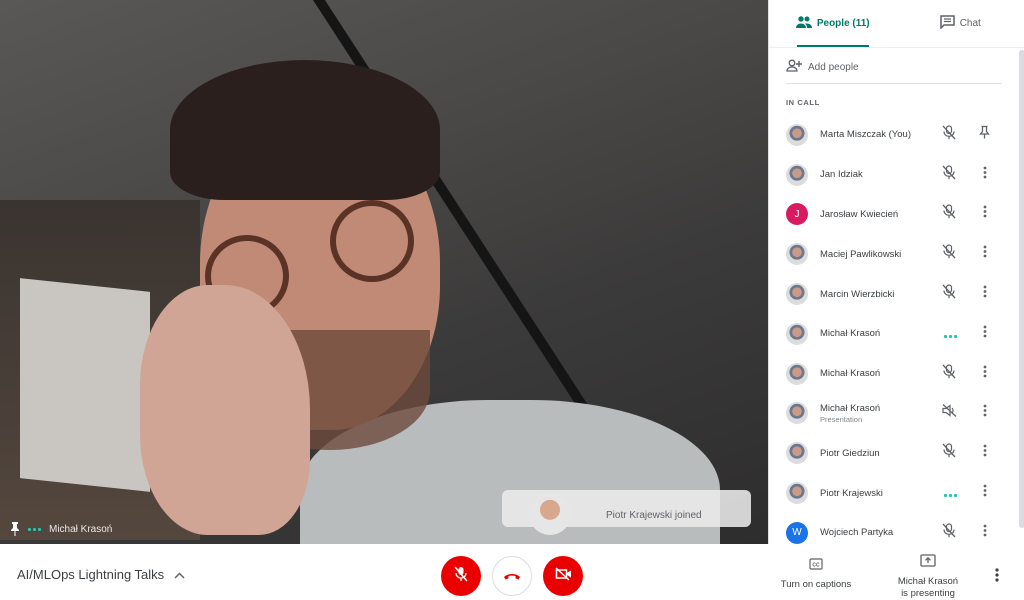  What do you see at coordinates (850, 419) in the screenshot?
I see `participant-subtitle: Presentation` at bounding box center [850, 419].